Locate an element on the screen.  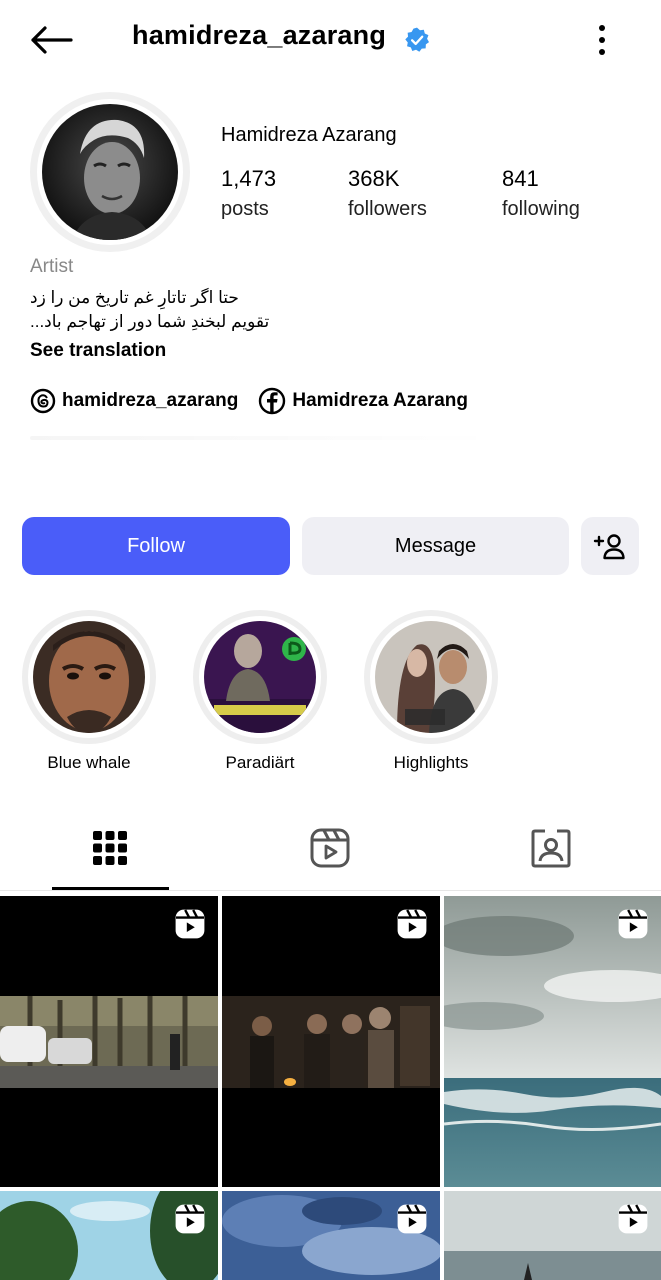
add-person-icon is located at coordinates (609, 547).